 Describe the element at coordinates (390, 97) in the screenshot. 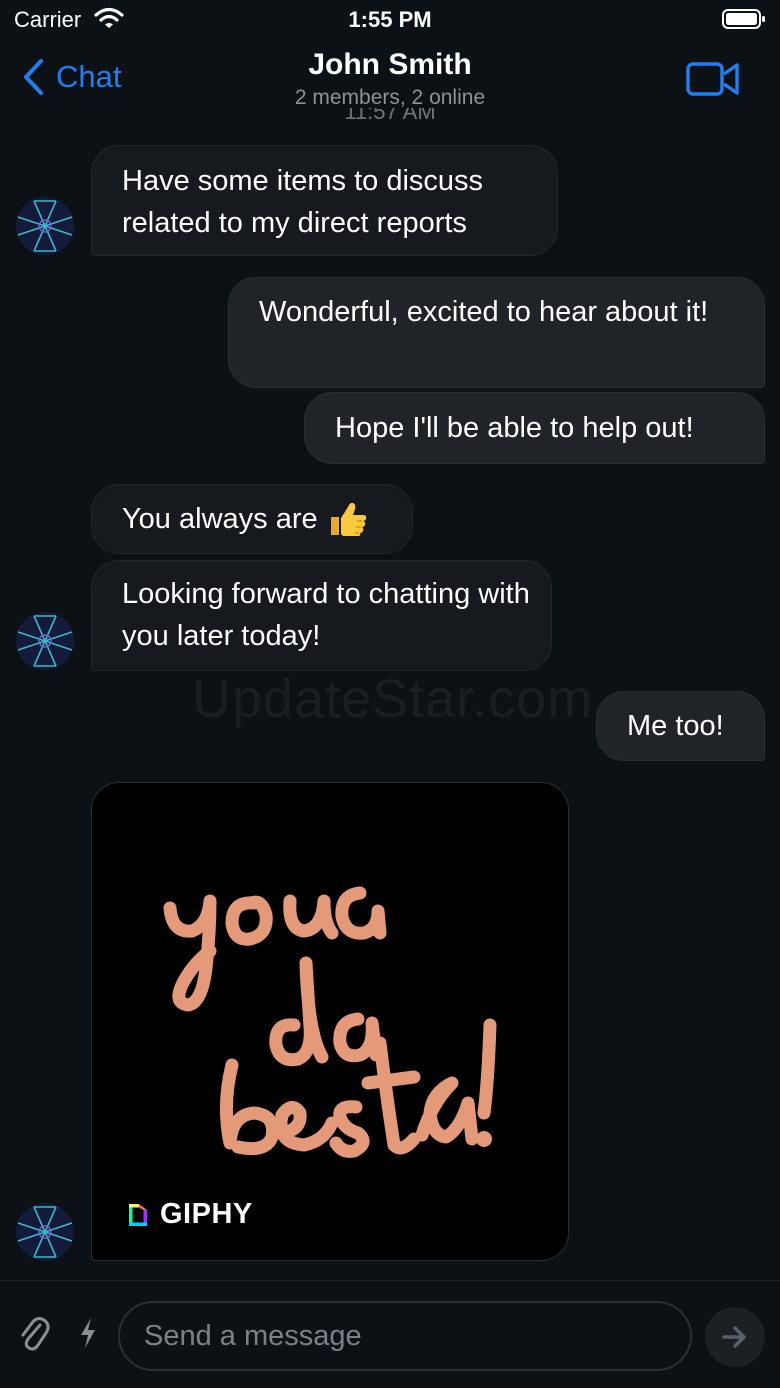

I see `chat-subtitle: 2 members, 2 online` at that location.